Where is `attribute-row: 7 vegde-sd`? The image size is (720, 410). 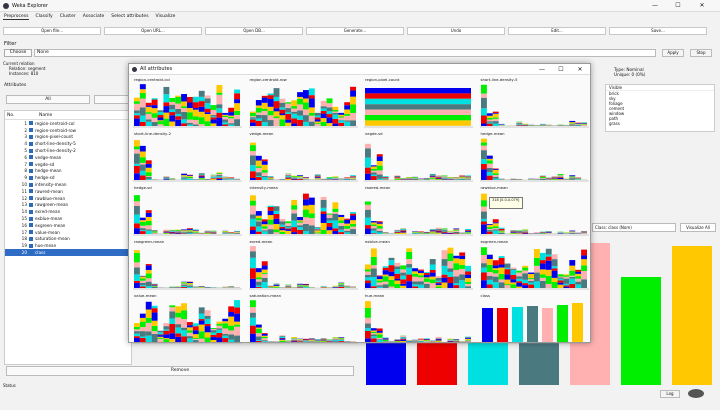 attribute-row: 7 vegde-sd is located at coordinates (68, 164).